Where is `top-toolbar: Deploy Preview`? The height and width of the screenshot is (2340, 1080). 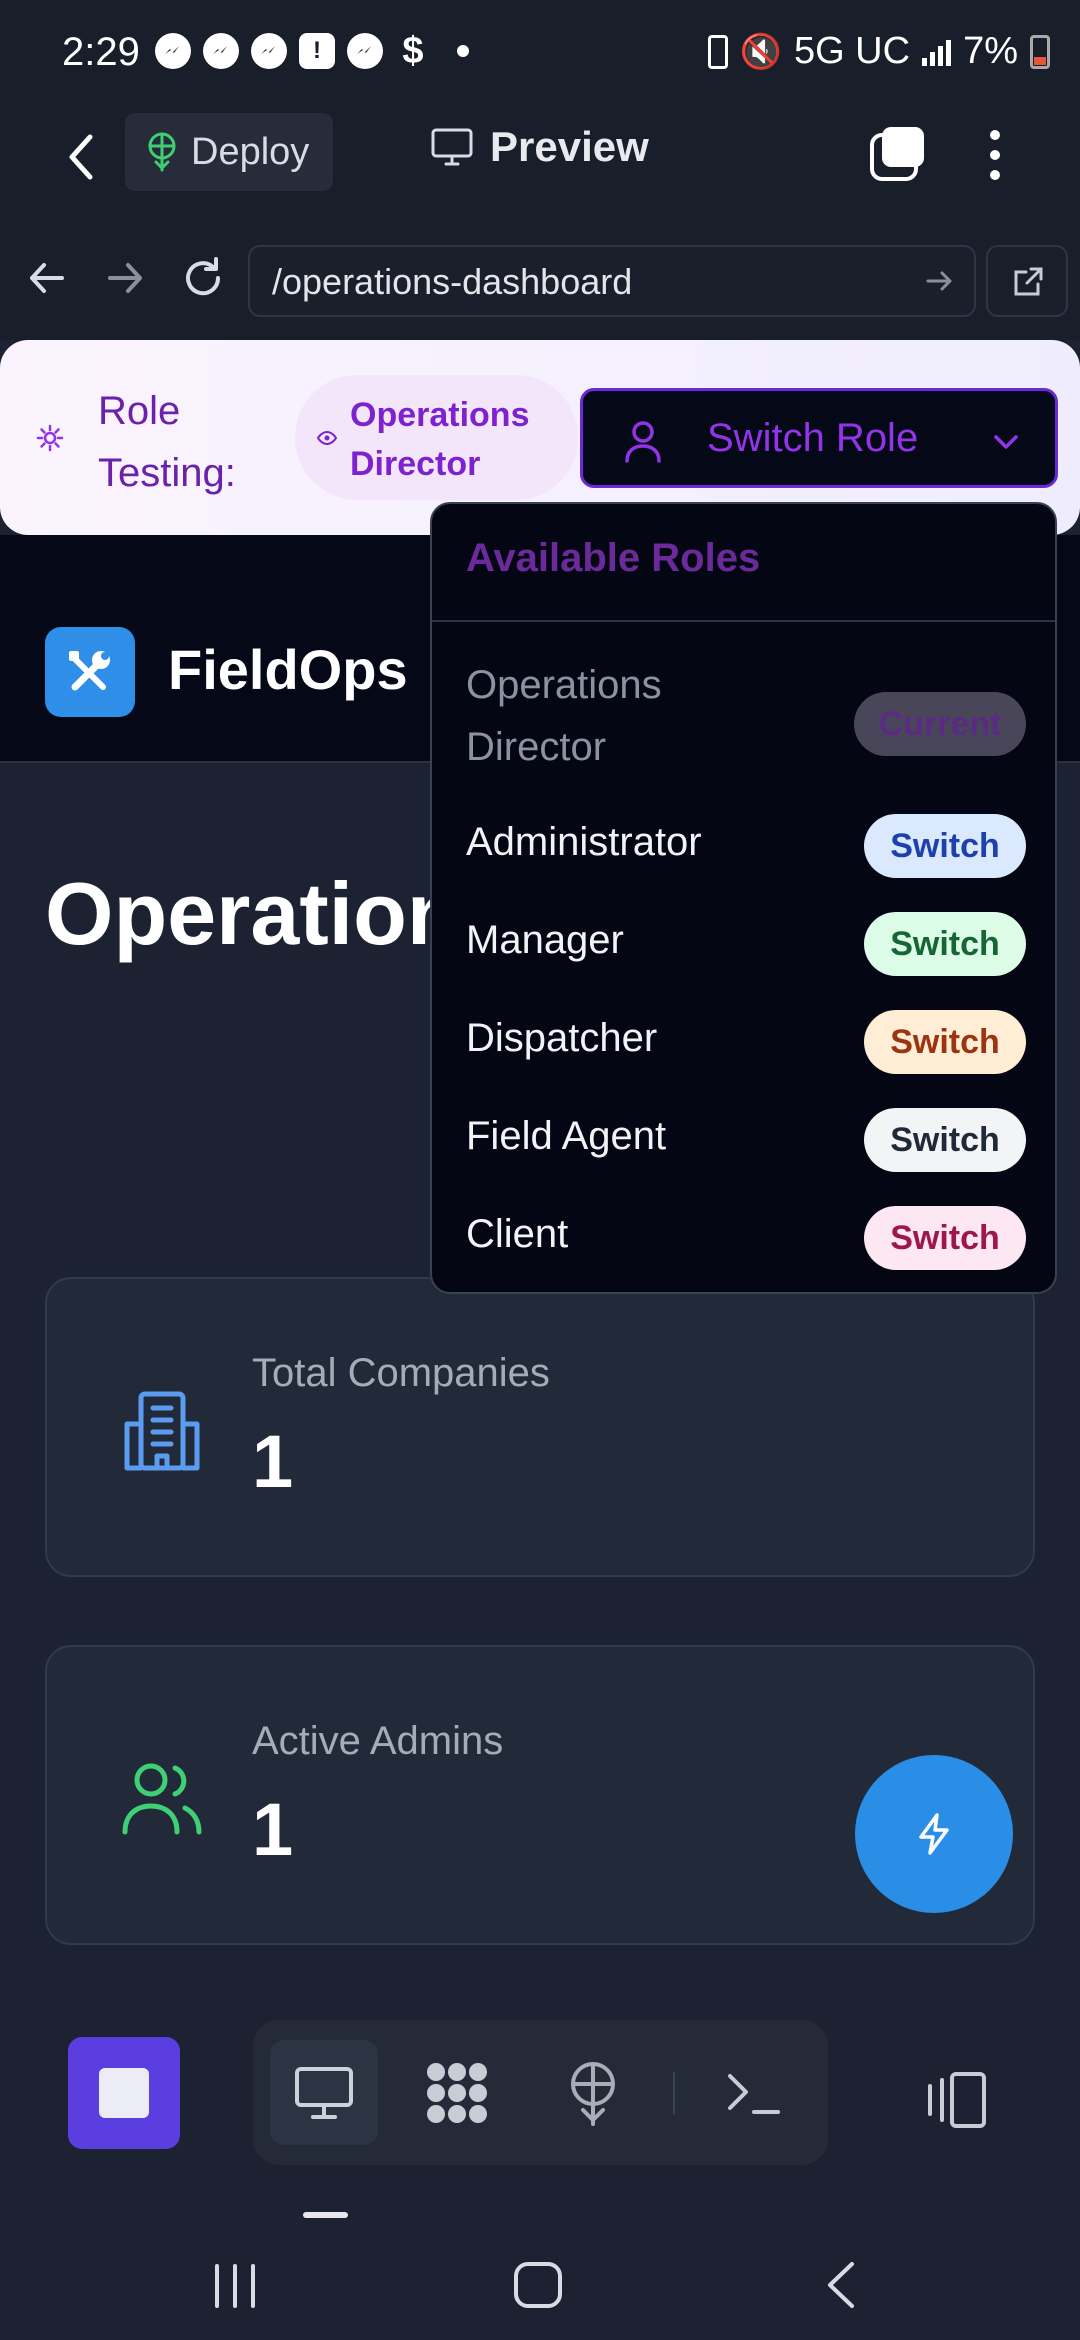
top-toolbar: Deploy Preview is located at coordinates (540, 165).